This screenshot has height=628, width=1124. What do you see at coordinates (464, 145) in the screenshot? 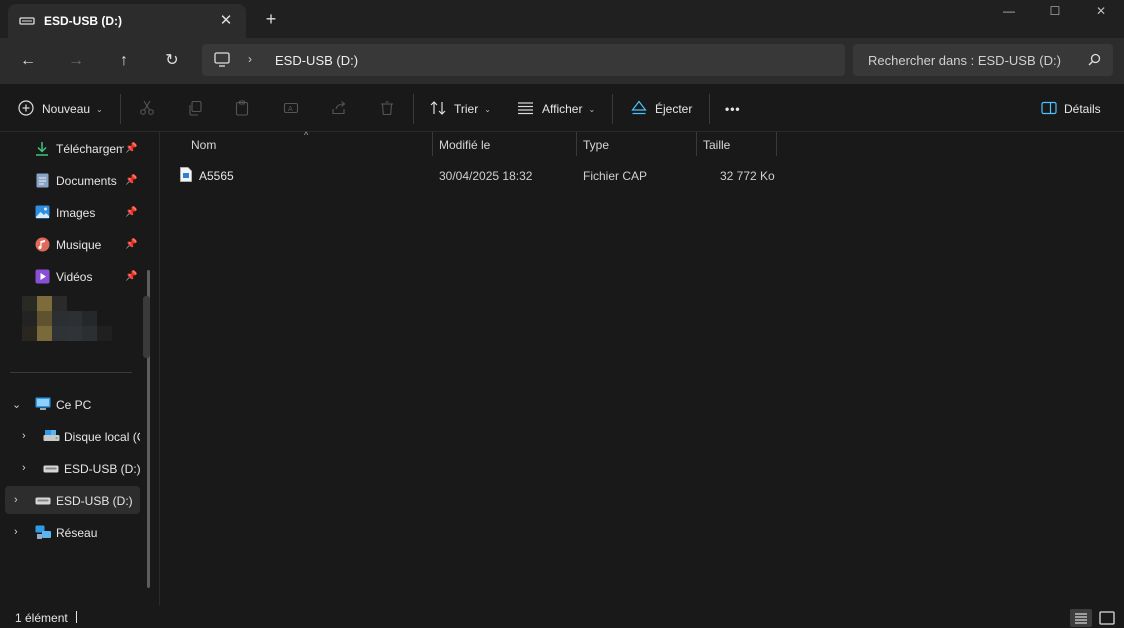
I see `column-header-modified: Modifié le` at bounding box center [464, 145].